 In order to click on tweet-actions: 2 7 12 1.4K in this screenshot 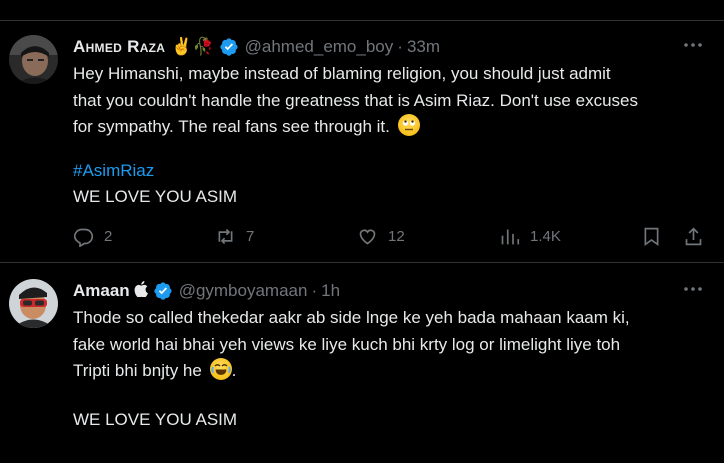, I will do `click(393, 236)`.